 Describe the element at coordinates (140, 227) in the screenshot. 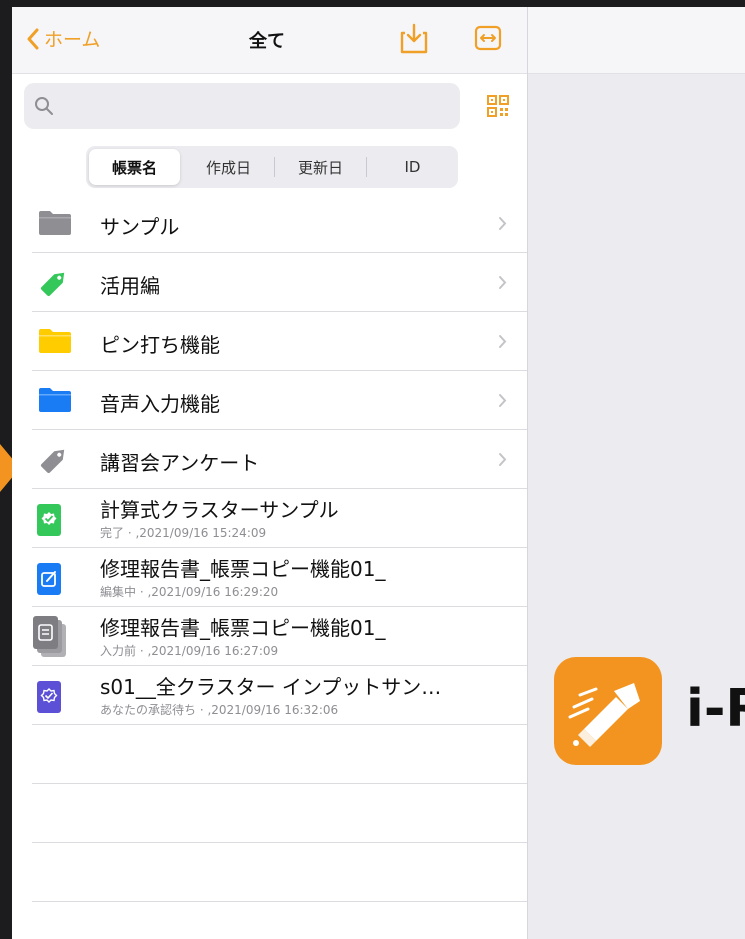

I see `folder-label: サンプル` at that location.